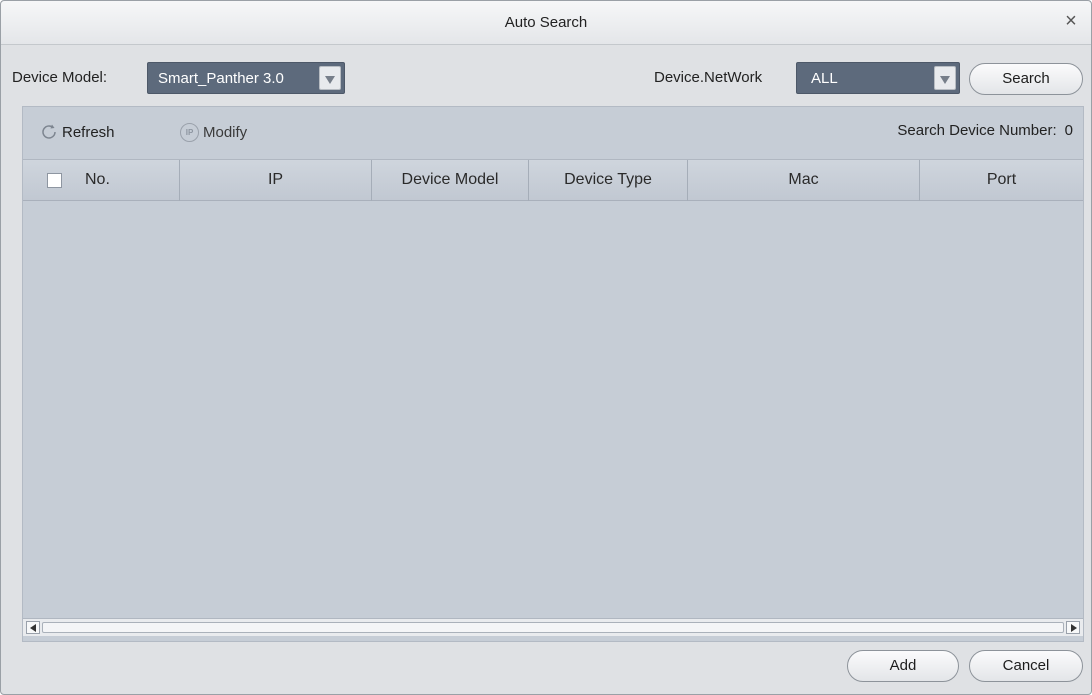 The width and height of the screenshot is (1092, 695). I want to click on results-toolbar: Refresh IP Modify Search Device Number: 0, so click(553, 133).